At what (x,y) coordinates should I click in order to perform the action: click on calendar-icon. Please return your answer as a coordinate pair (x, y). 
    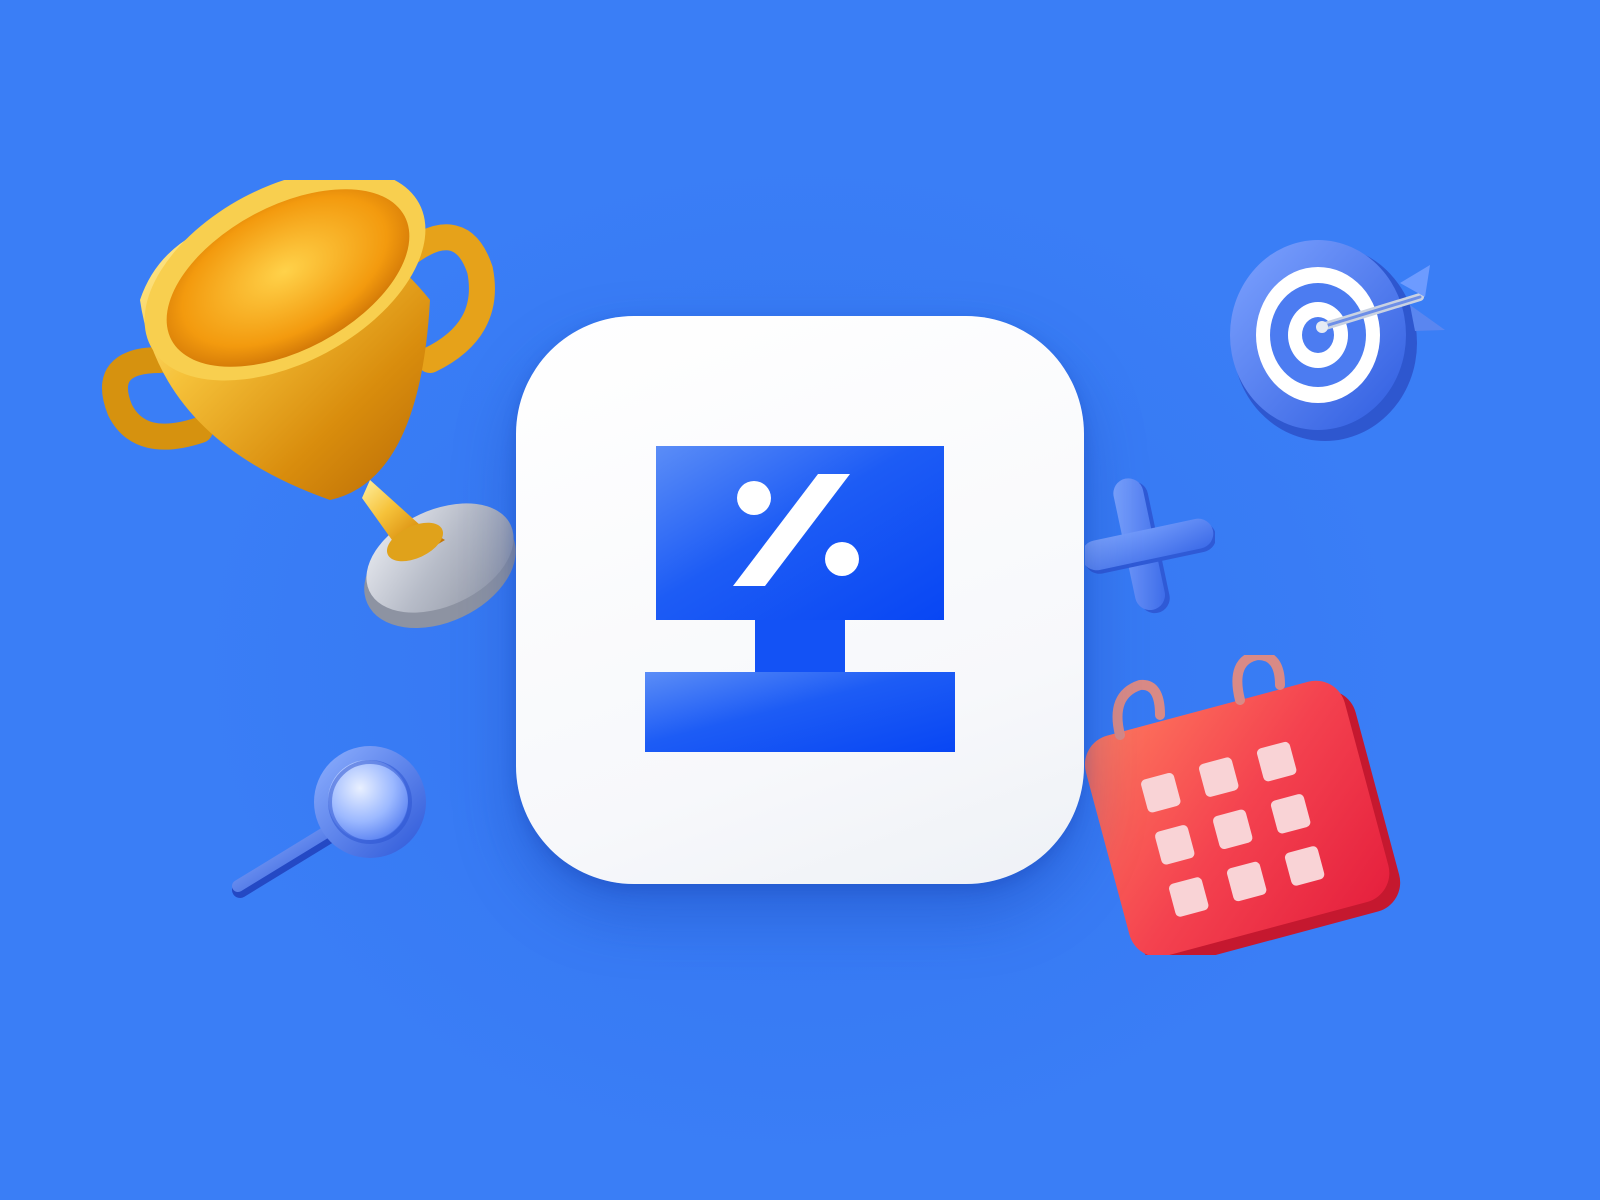
    Looking at the image, I should click on (1250, 805).